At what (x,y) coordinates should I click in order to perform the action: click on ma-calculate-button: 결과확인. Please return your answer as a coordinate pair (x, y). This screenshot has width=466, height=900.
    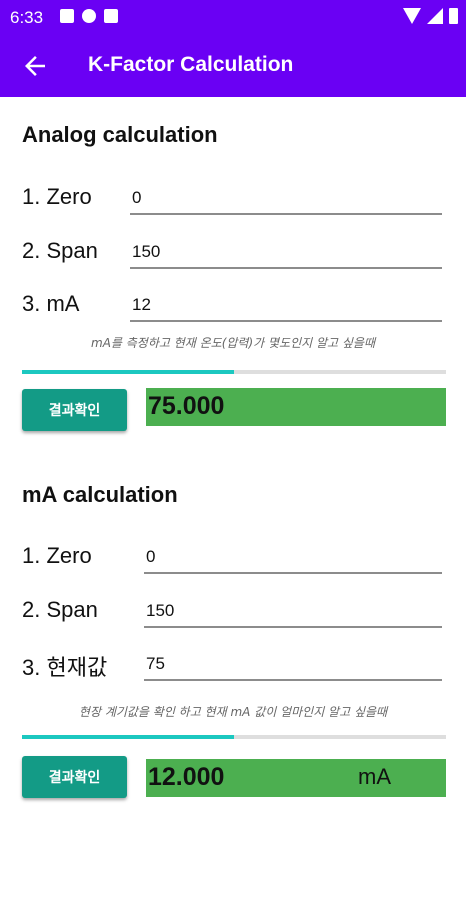
    Looking at the image, I should click on (74, 777).